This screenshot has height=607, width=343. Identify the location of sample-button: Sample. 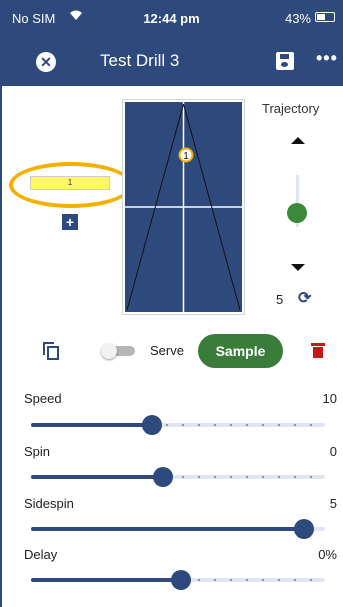
(240, 351).